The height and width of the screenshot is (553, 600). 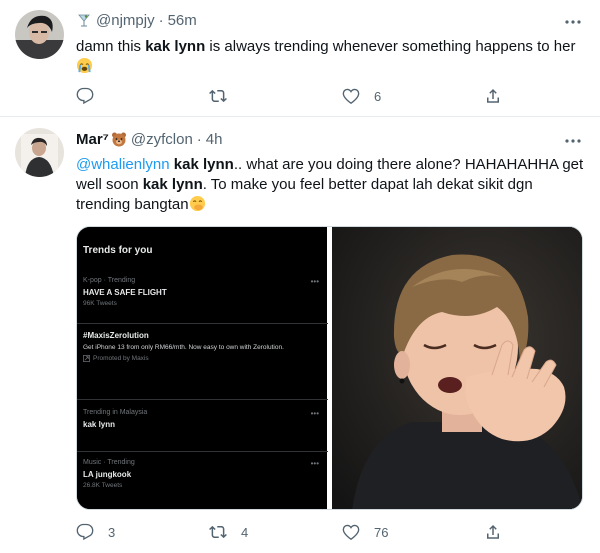 I want to click on trend-name: HAVE A SAFE FLIGHT, so click(x=125, y=292).